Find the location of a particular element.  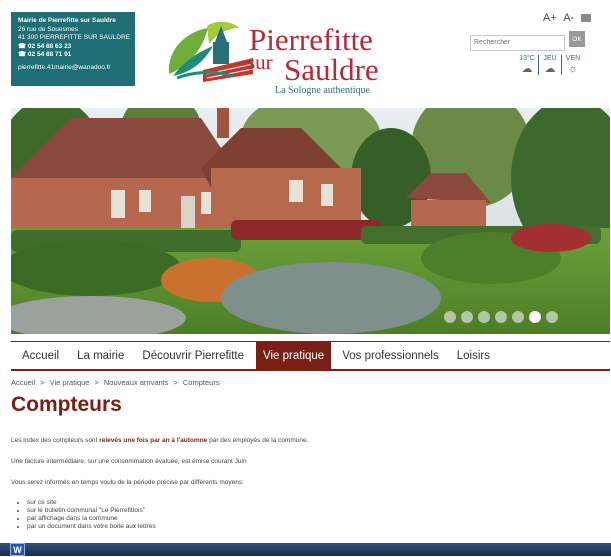

list-item: sur ce site is located at coordinates (91, 503).